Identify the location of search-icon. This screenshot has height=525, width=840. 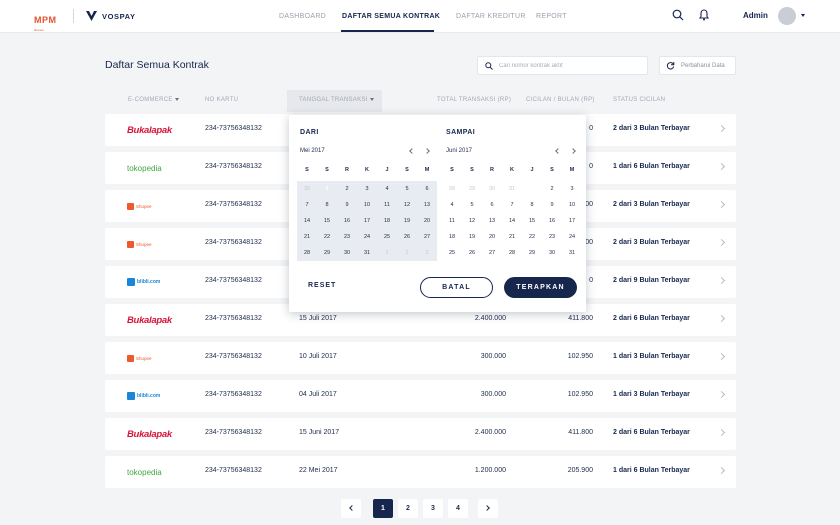
(678, 15).